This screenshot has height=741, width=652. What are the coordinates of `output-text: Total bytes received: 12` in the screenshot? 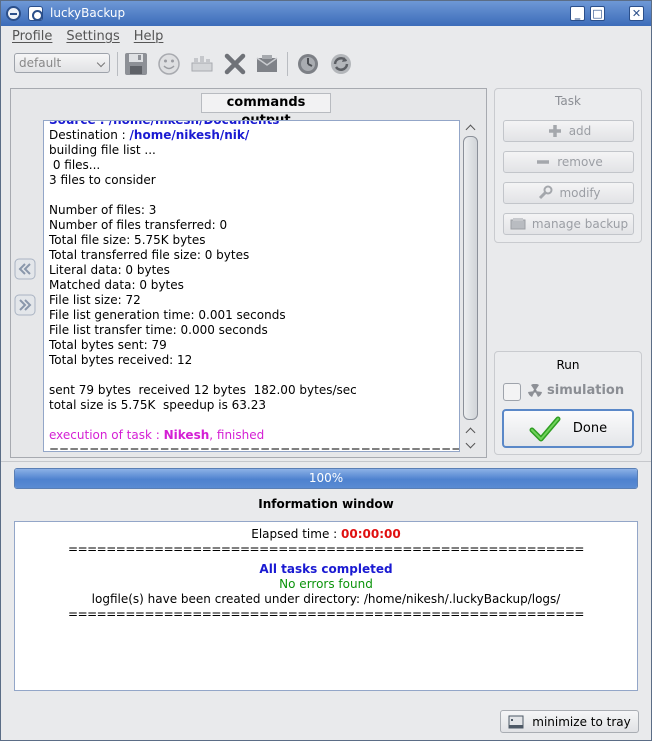 It's located at (121, 360).